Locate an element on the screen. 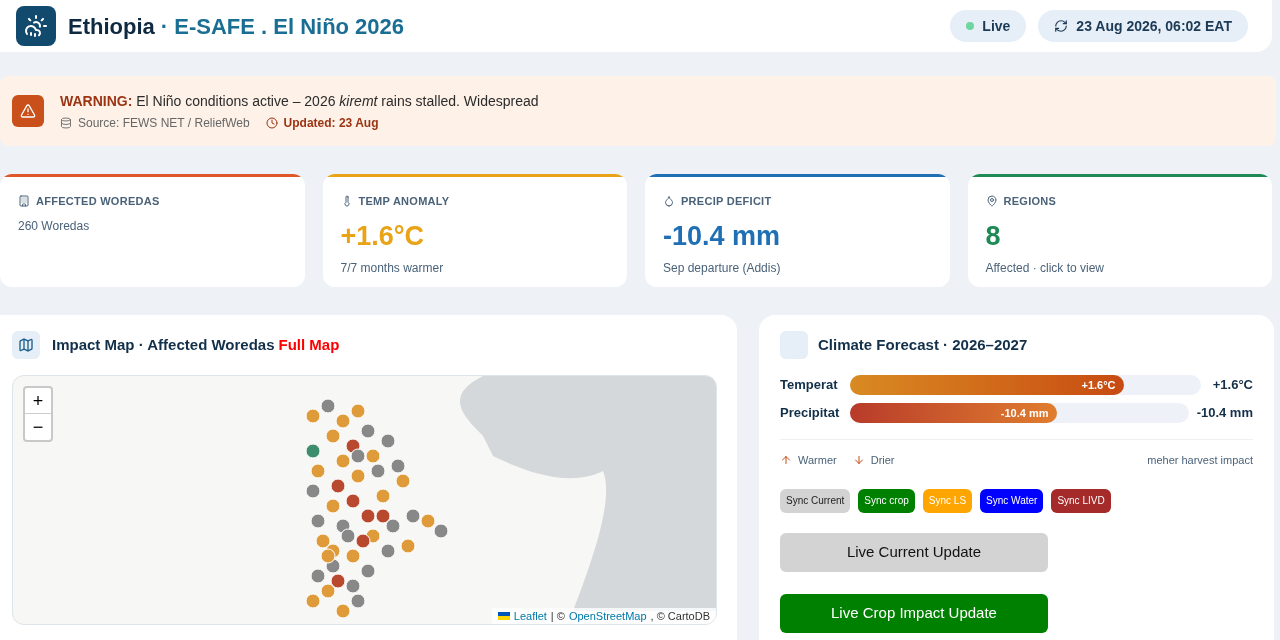  stat-label: AFFECTED WOREDAS is located at coordinates (98, 201).